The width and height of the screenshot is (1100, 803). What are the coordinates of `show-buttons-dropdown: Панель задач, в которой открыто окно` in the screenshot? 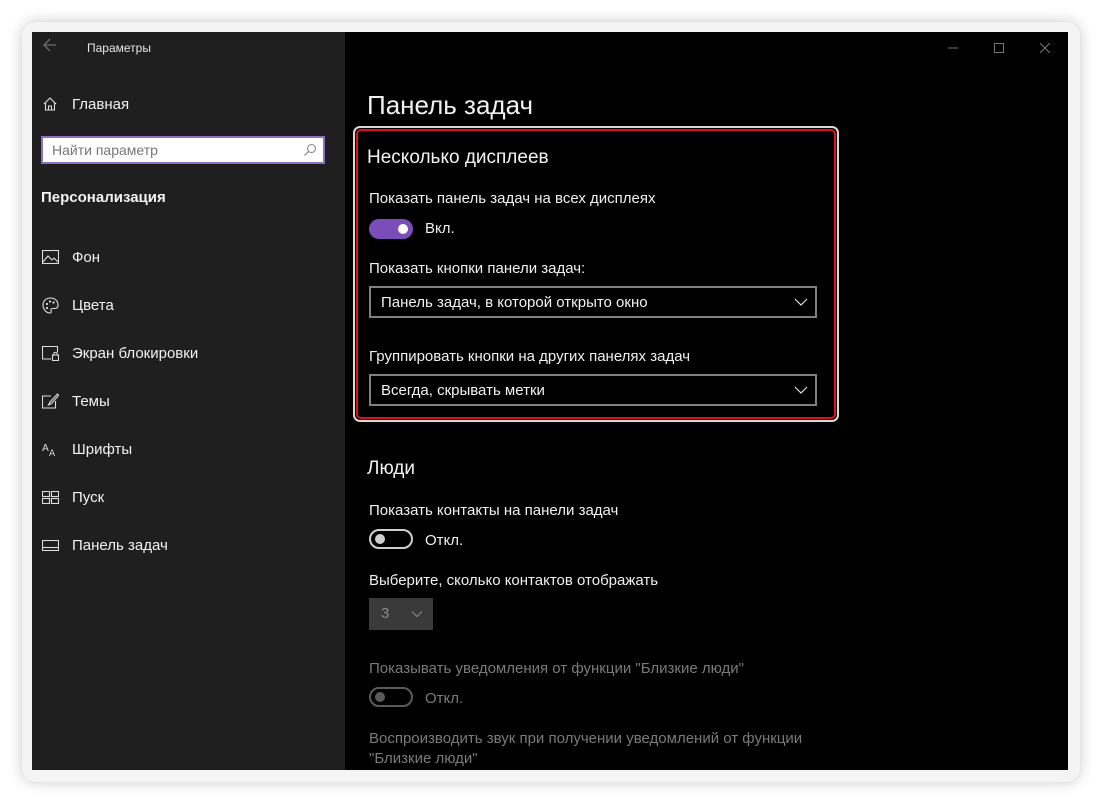 It's located at (593, 302).